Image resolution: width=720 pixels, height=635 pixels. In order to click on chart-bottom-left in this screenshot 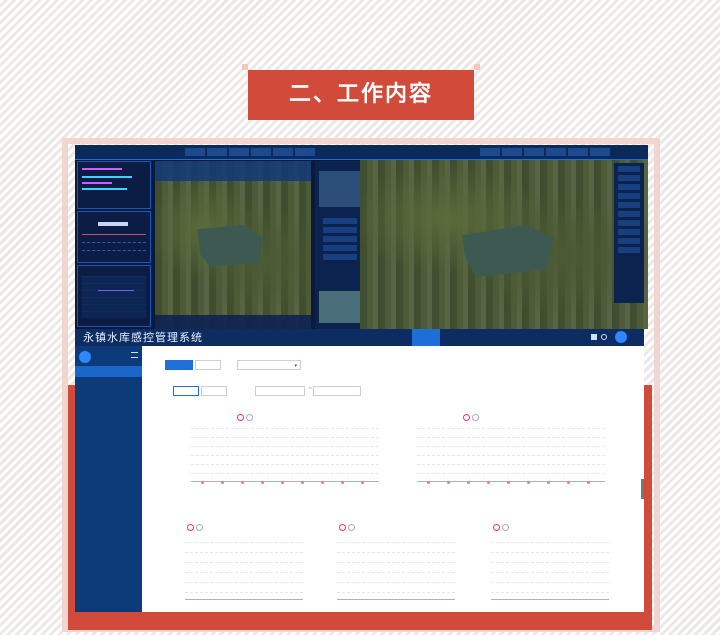, I will do `click(244, 562)`.